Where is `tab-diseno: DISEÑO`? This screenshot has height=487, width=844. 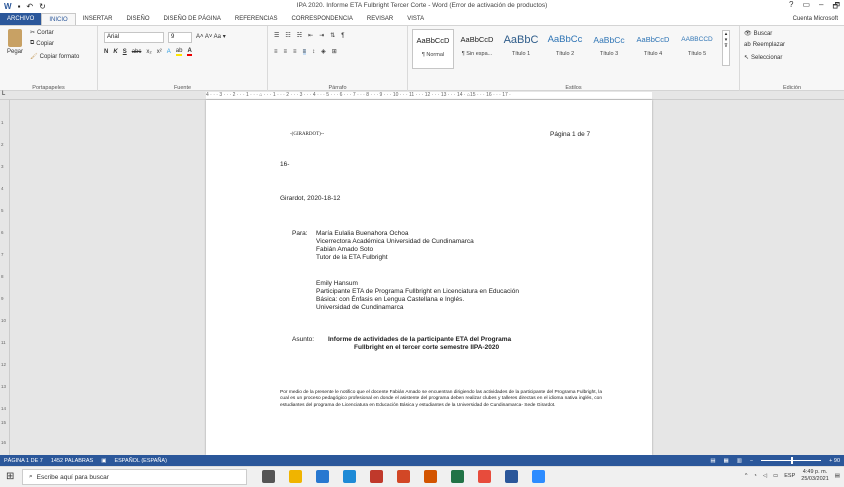
tab-diseno: DISEÑO is located at coordinates (137, 19).